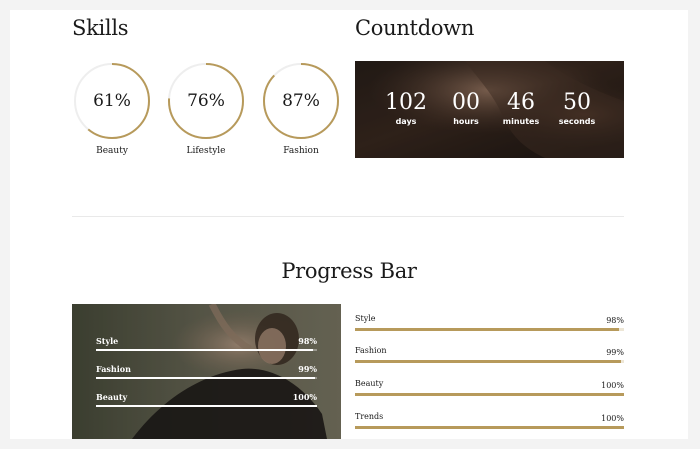  What do you see at coordinates (301, 151) in the screenshot?
I see `skill-label: Fashion` at bounding box center [301, 151].